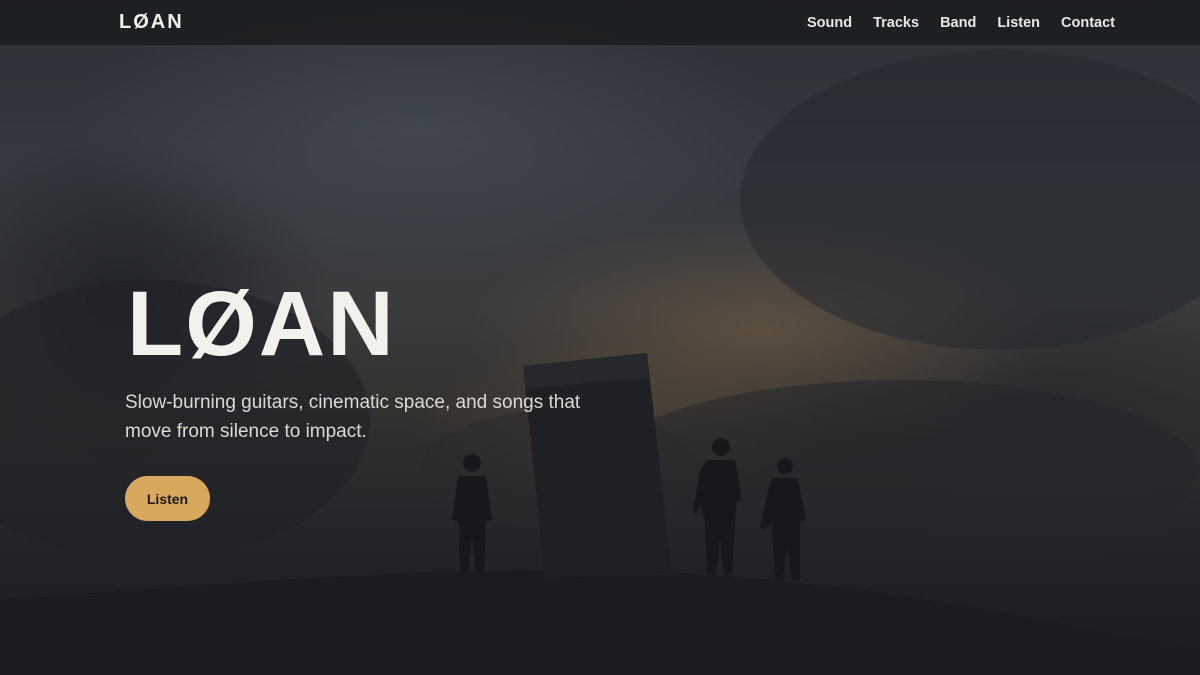 This screenshot has height=675, width=1200. I want to click on nav-link-contact: Contact, so click(1088, 23).